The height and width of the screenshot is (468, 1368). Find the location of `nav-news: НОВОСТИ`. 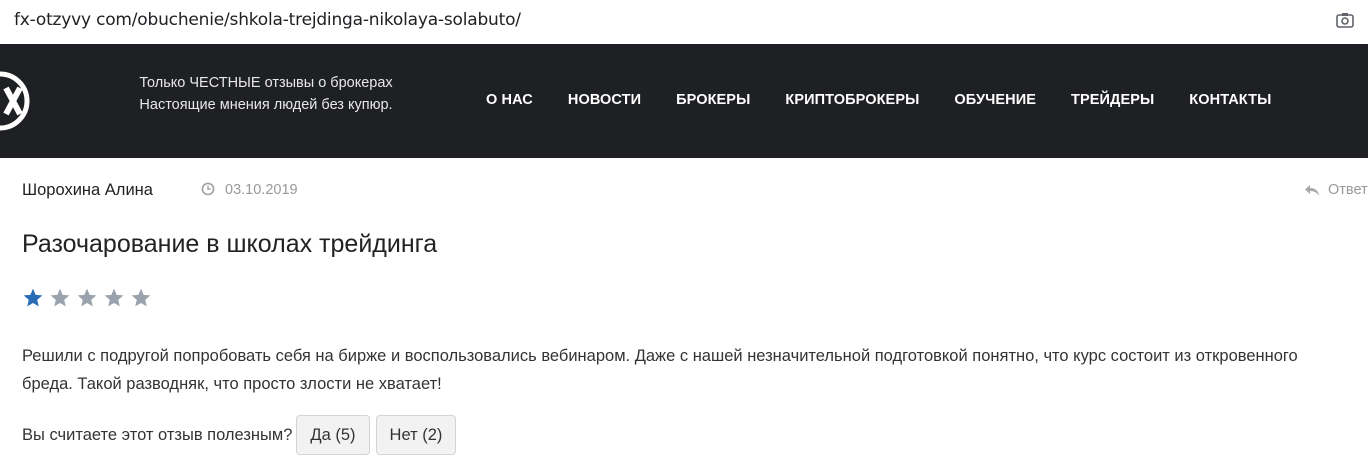

nav-news: НОВОСТИ is located at coordinates (604, 100).